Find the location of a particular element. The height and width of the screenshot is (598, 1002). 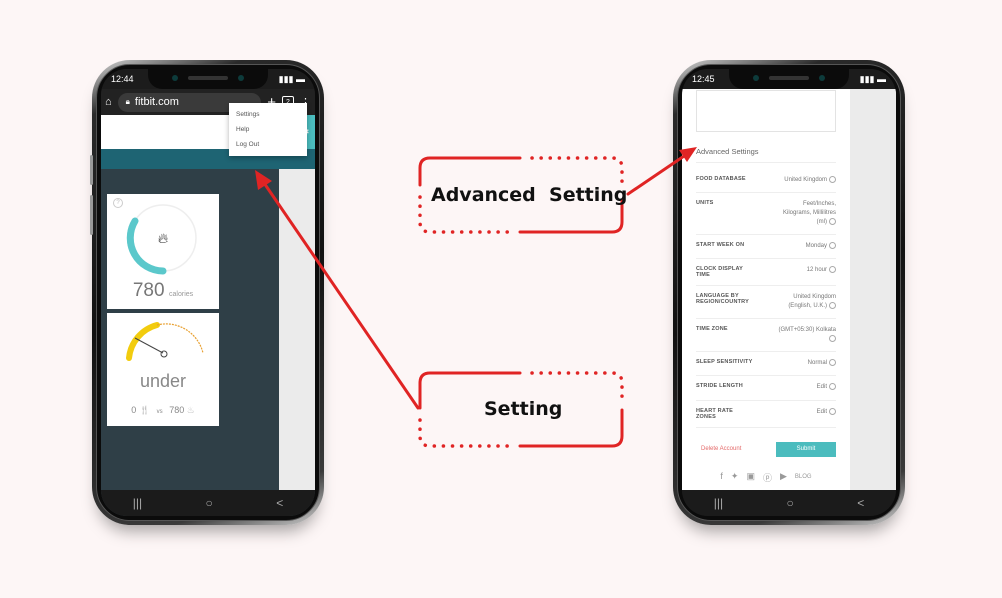

setting-label: START WEEK ON is located at coordinates (720, 245).